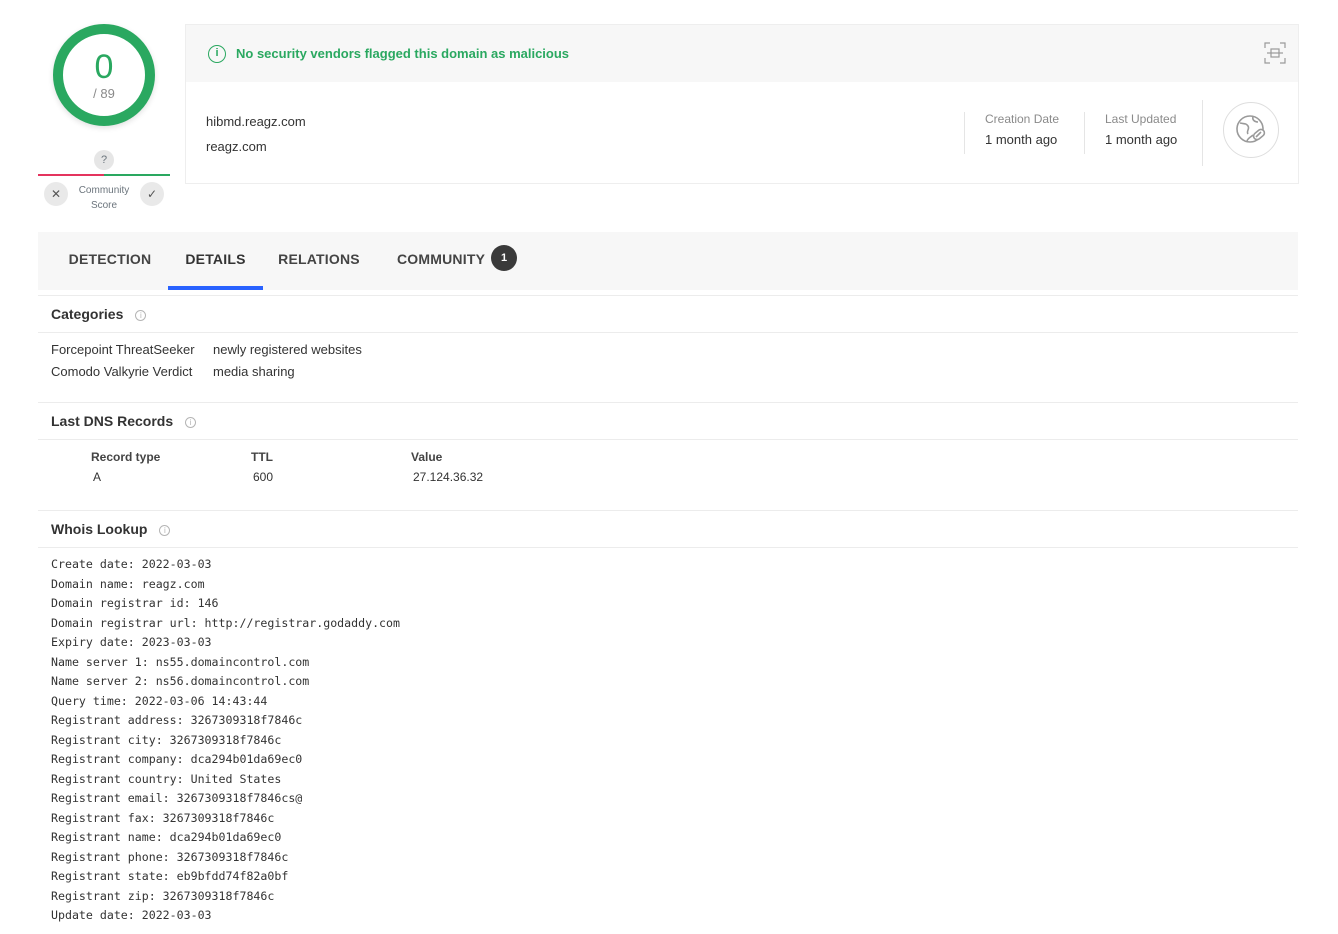  Describe the element at coordinates (166, 739) in the screenshot. I see `whois-line: Registrant city: 3267309318f7846c` at that location.